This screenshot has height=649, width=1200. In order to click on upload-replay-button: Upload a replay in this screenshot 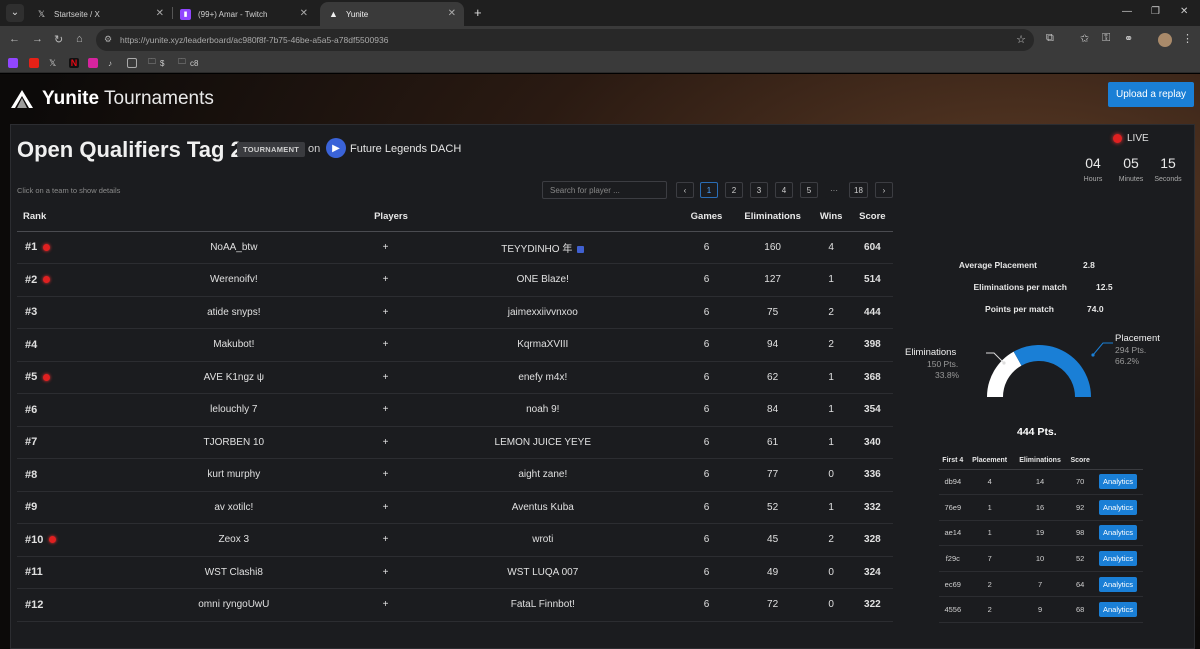, I will do `click(1151, 94)`.